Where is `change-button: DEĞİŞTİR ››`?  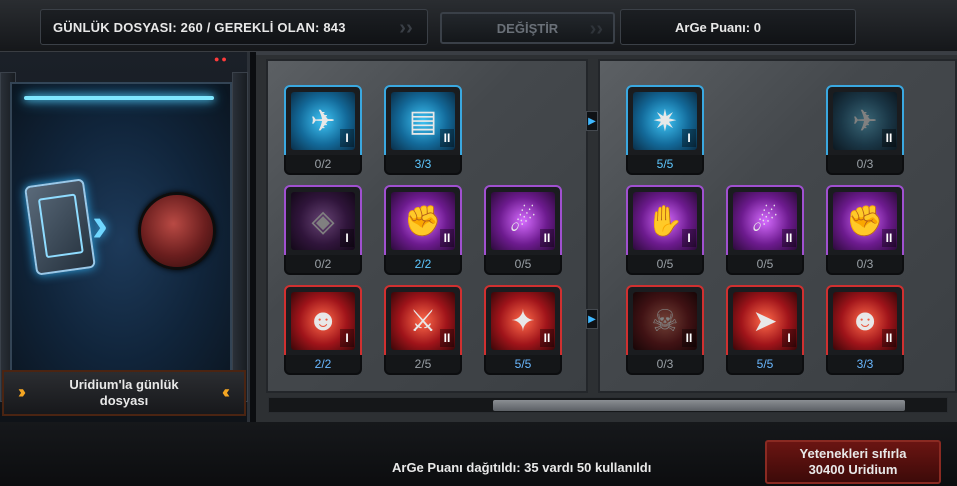
change-button: DEĞİŞTİR ›› is located at coordinates (527, 28).